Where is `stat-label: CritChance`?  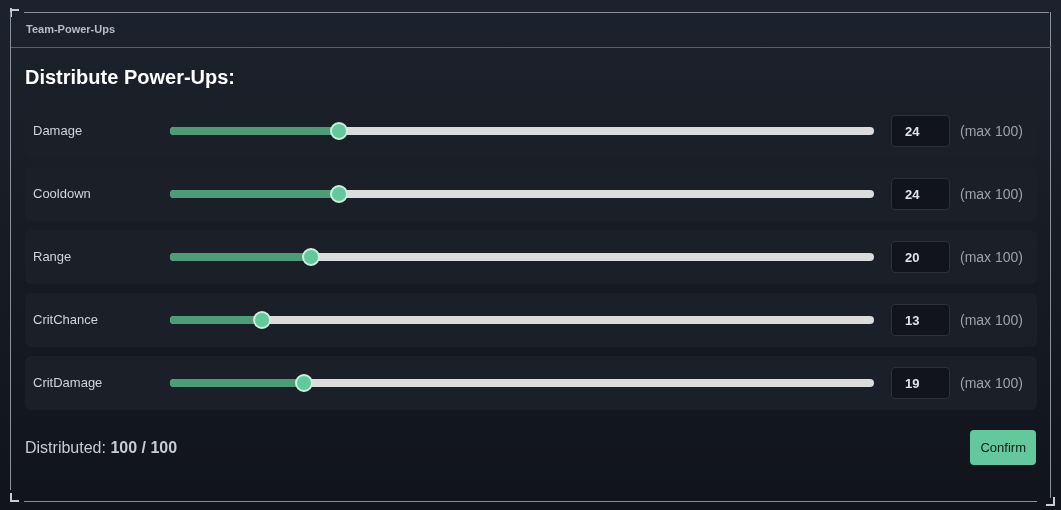
stat-label: CritChance is located at coordinates (66, 320).